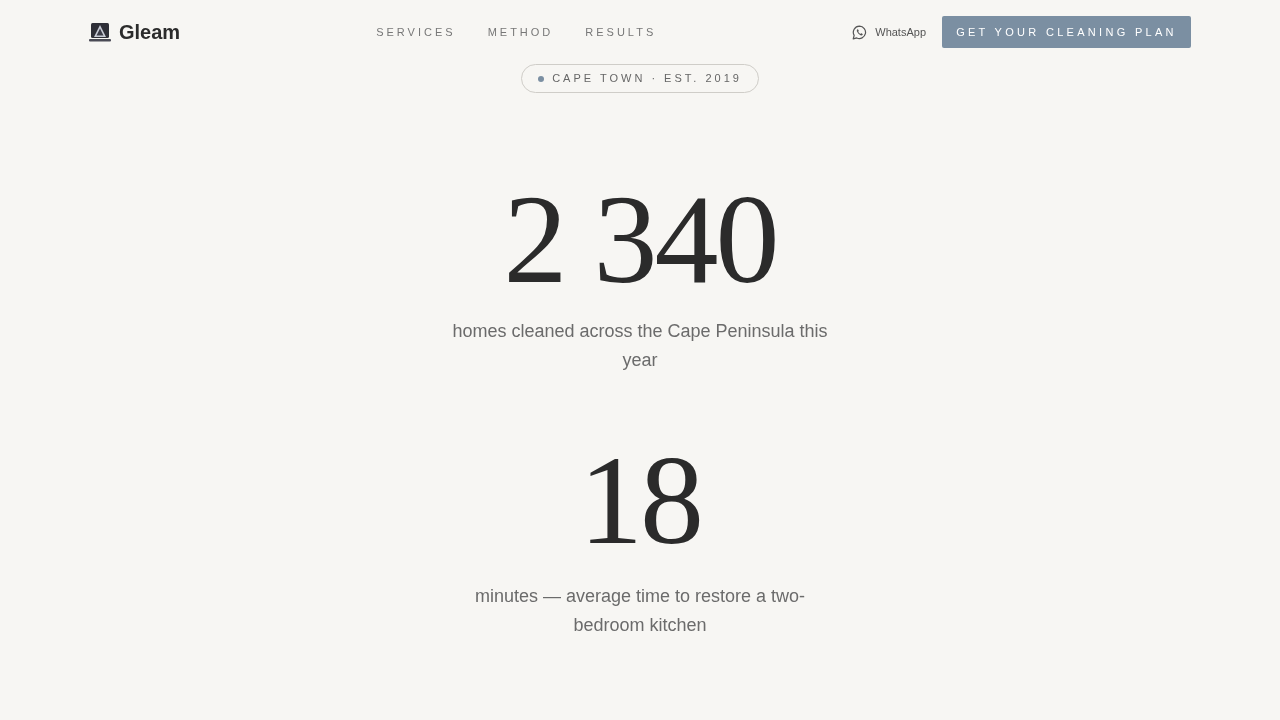 The width and height of the screenshot is (1280, 720). What do you see at coordinates (860, 32) in the screenshot?
I see `phone-bubble-icon` at bounding box center [860, 32].